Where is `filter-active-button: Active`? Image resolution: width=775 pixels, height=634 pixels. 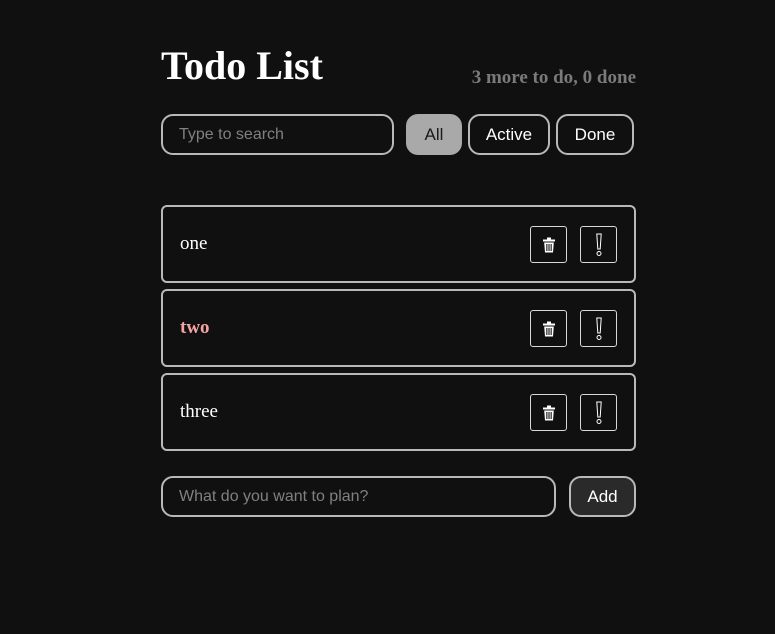
filter-active-button: Active is located at coordinates (509, 134).